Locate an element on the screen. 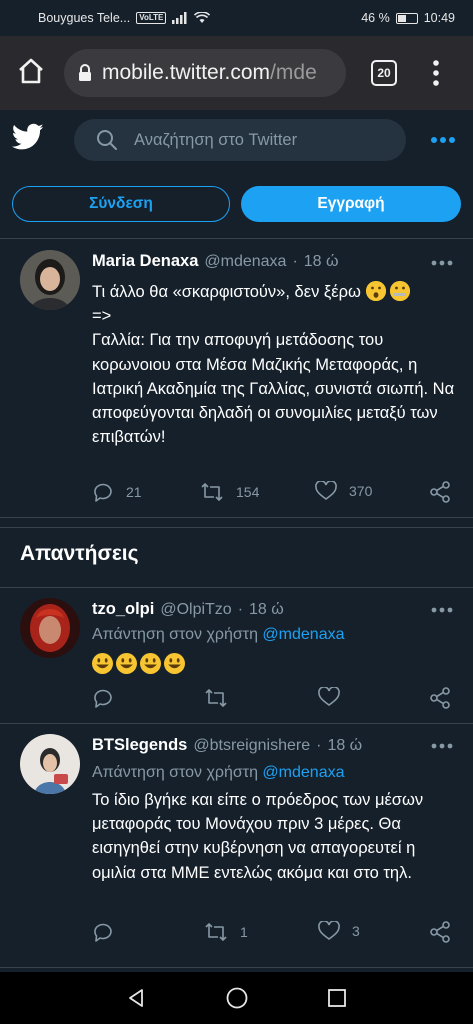 The height and width of the screenshot is (1024, 473). like-button: 370 is located at coordinates (343, 491).